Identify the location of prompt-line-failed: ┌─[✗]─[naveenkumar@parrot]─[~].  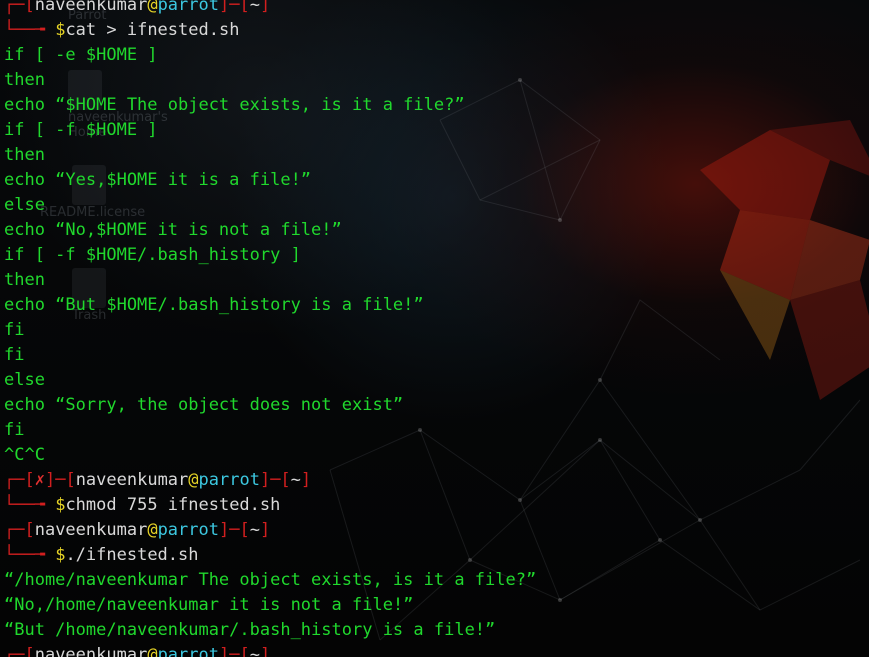
(158, 480).